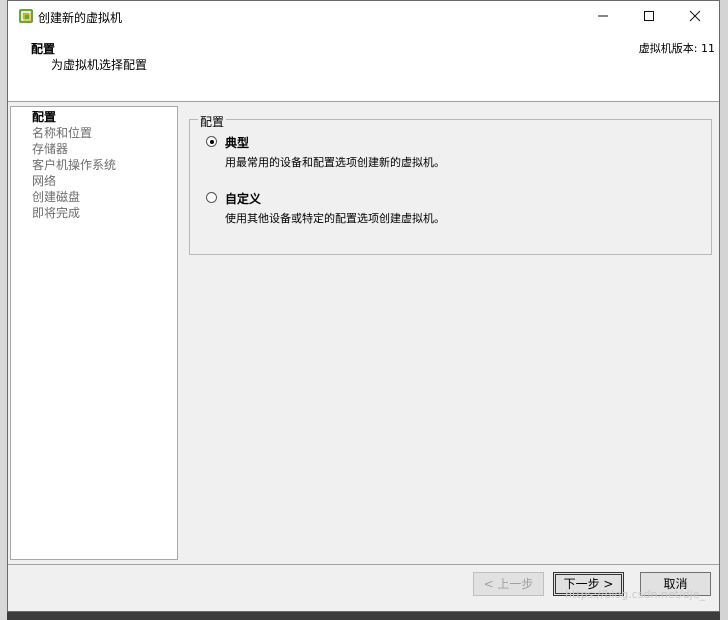 The width and height of the screenshot is (728, 620). I want to click on maximize-button, so click(649, 16).